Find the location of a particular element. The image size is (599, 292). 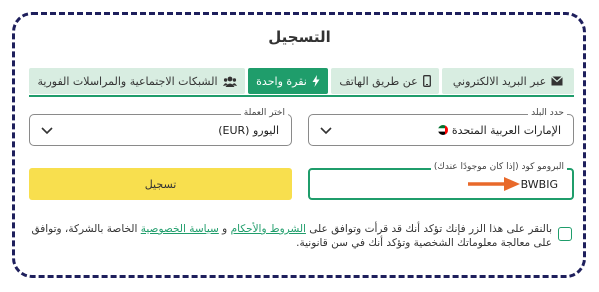

tab-underline is located at coordinates (301, 96).